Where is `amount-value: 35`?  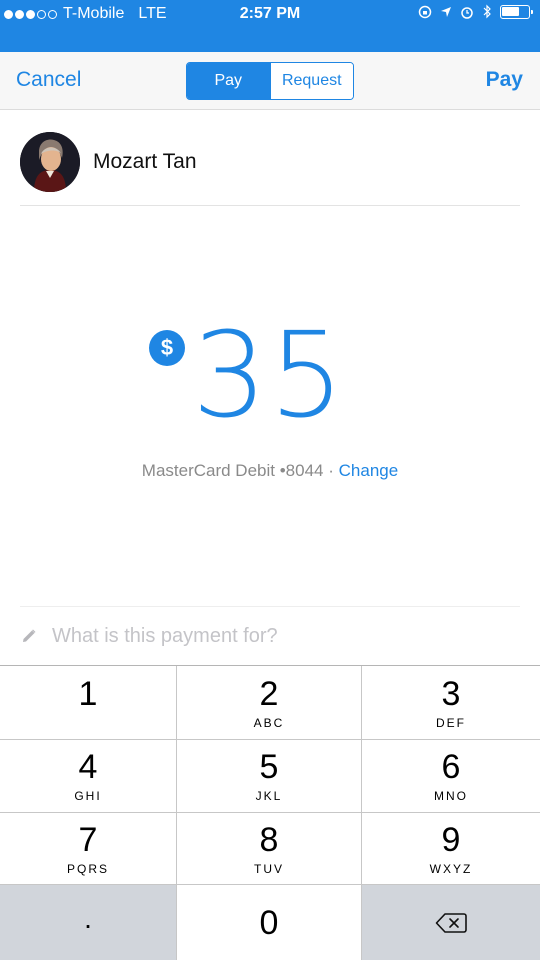
amount-value: 35 is located at coordinates (269, 375).